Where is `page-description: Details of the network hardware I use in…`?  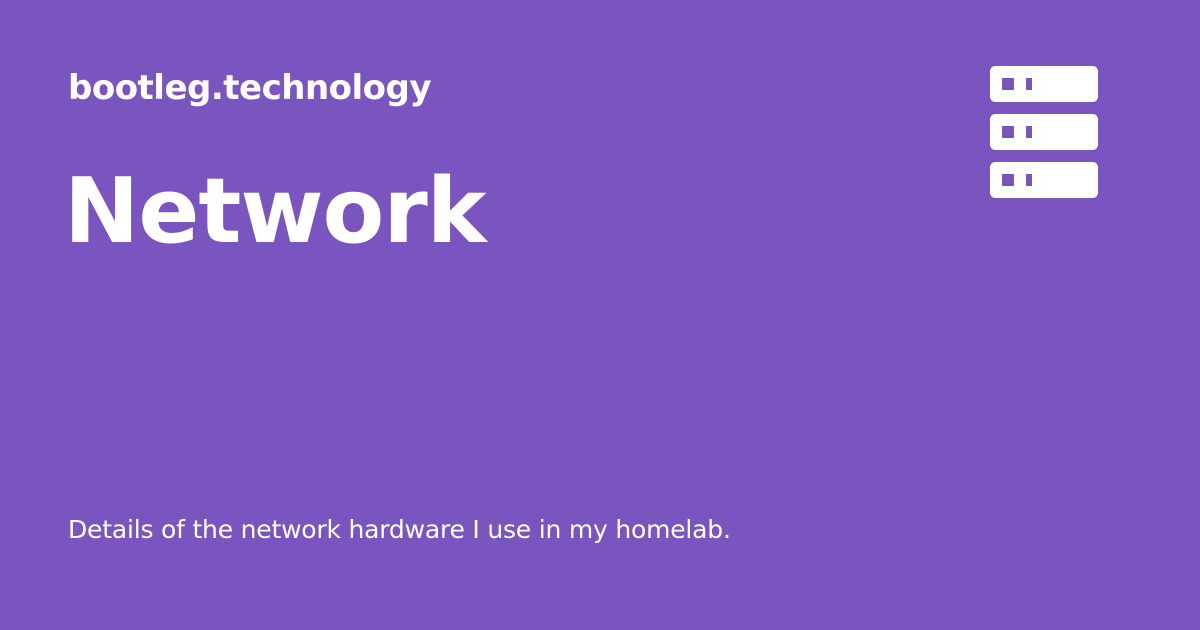 page-description: Details of the network hardware I use in… is located at coordinates (399, 529).